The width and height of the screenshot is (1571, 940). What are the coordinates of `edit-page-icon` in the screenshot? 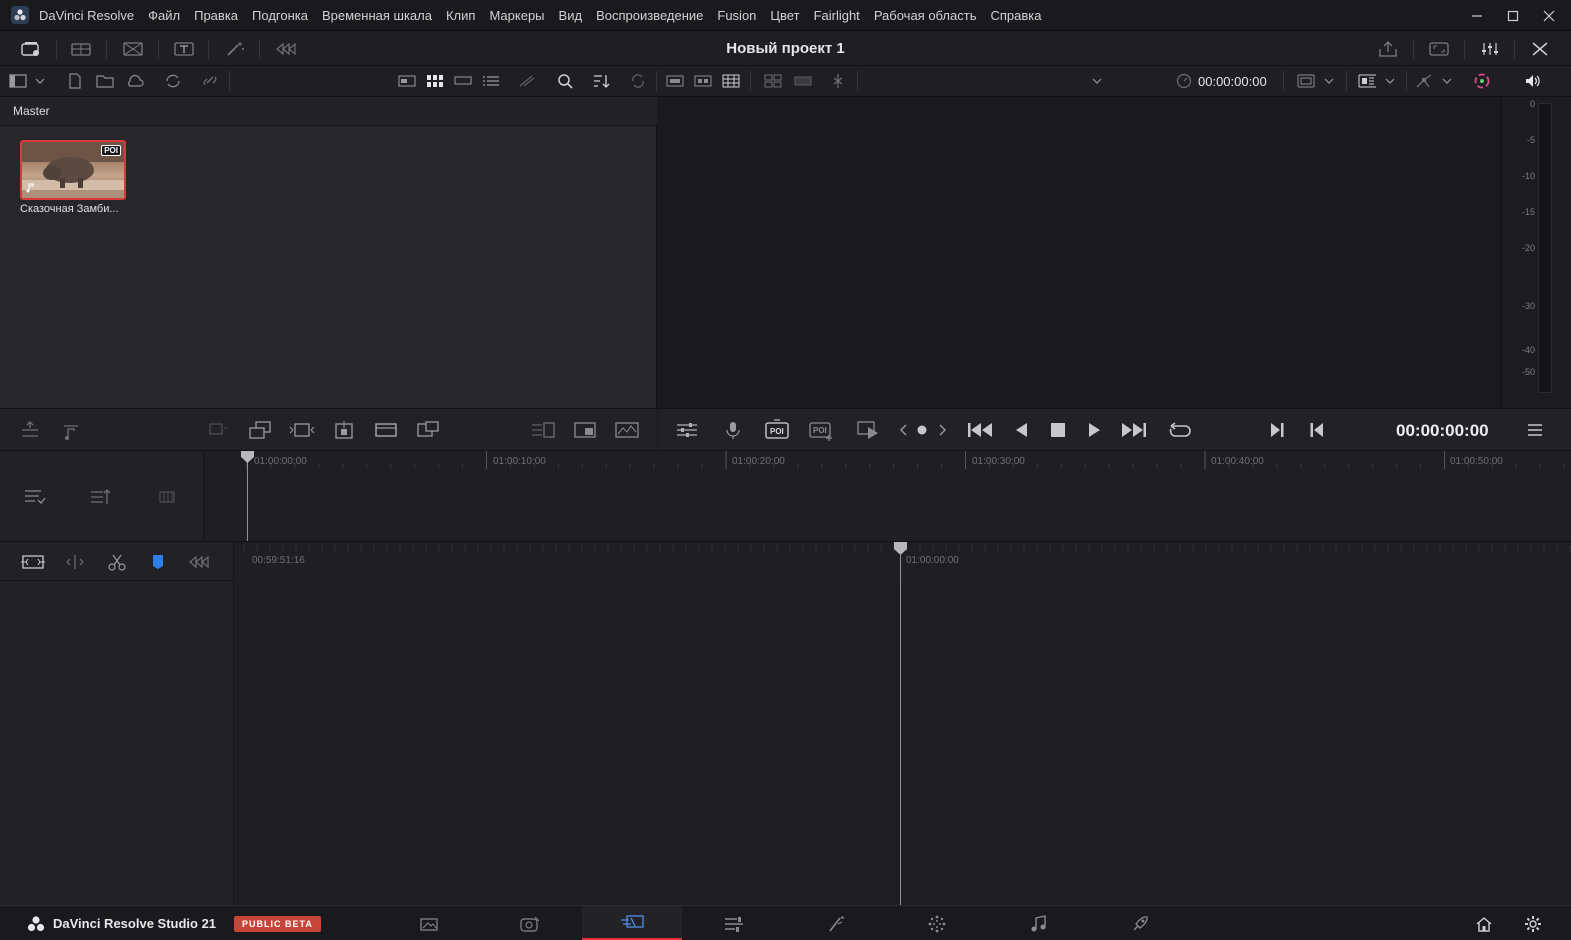 It's located at (632, 923).